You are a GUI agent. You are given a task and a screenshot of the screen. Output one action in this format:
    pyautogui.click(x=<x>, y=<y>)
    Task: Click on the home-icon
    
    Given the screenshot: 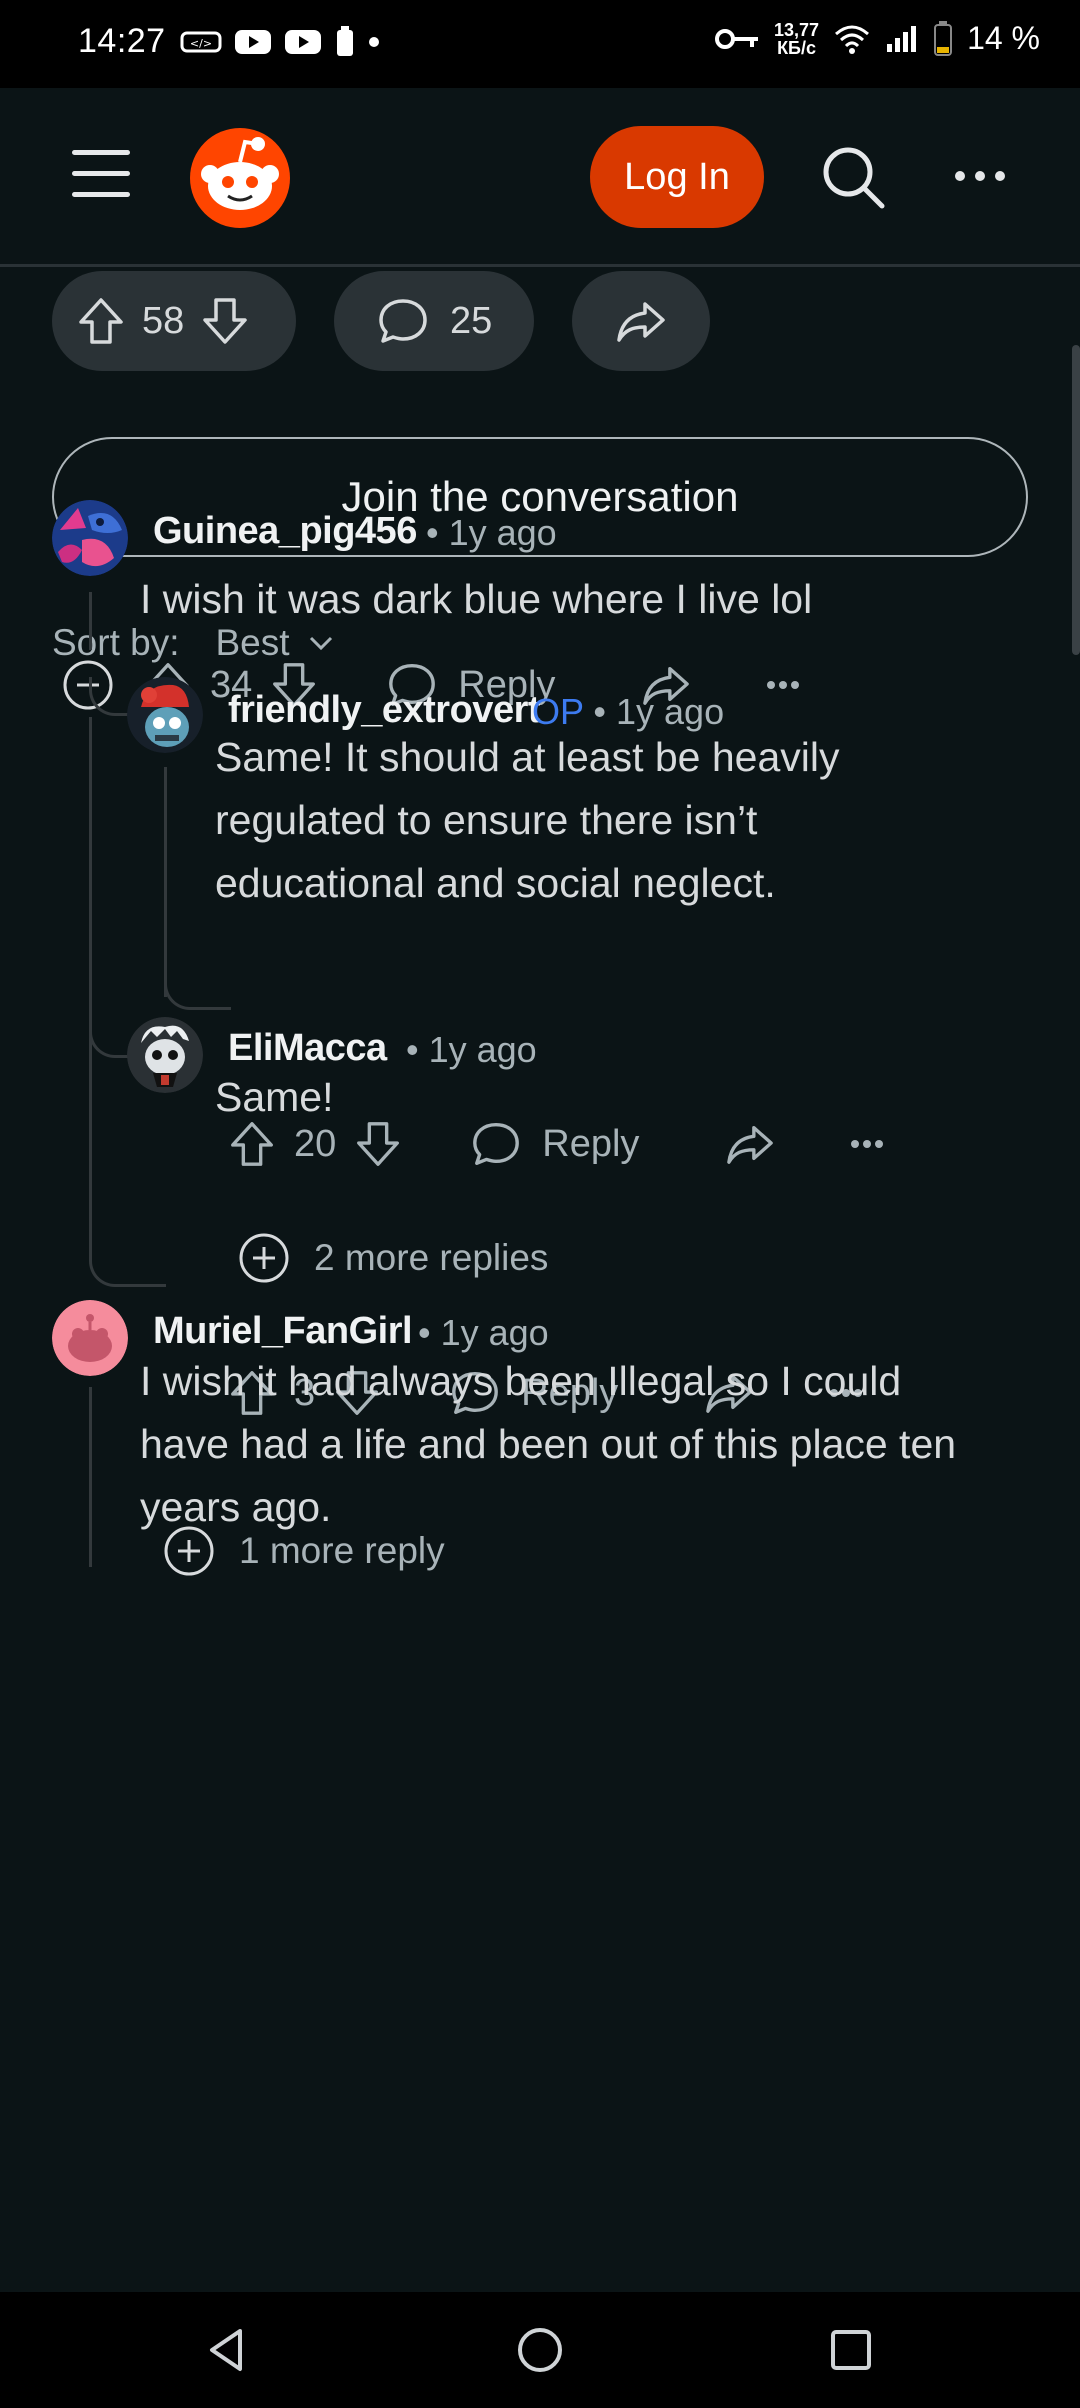 What is the action you would take?
    pyautogui.click(x=540, y=2350)
    